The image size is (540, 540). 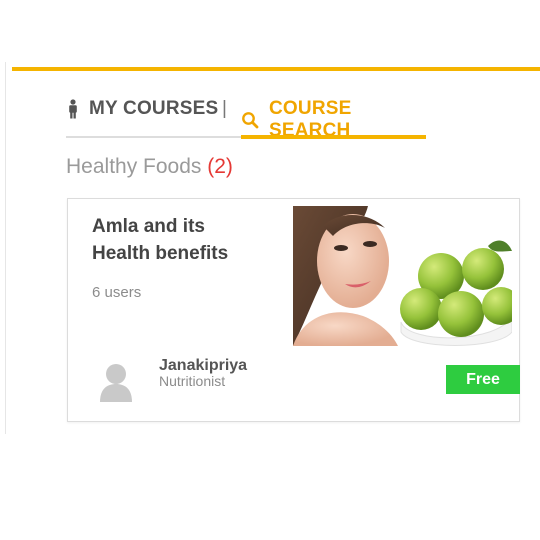 I want to click on category-heading: Healthy Foods (2), so click(x=149, y=167).